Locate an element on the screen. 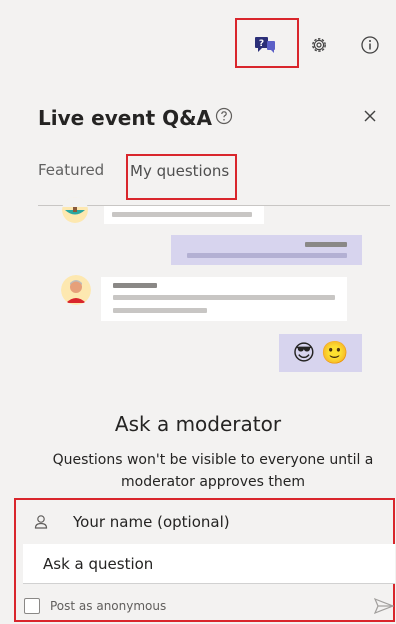  anonymous-checkbox is located at coordinates (32, 606).